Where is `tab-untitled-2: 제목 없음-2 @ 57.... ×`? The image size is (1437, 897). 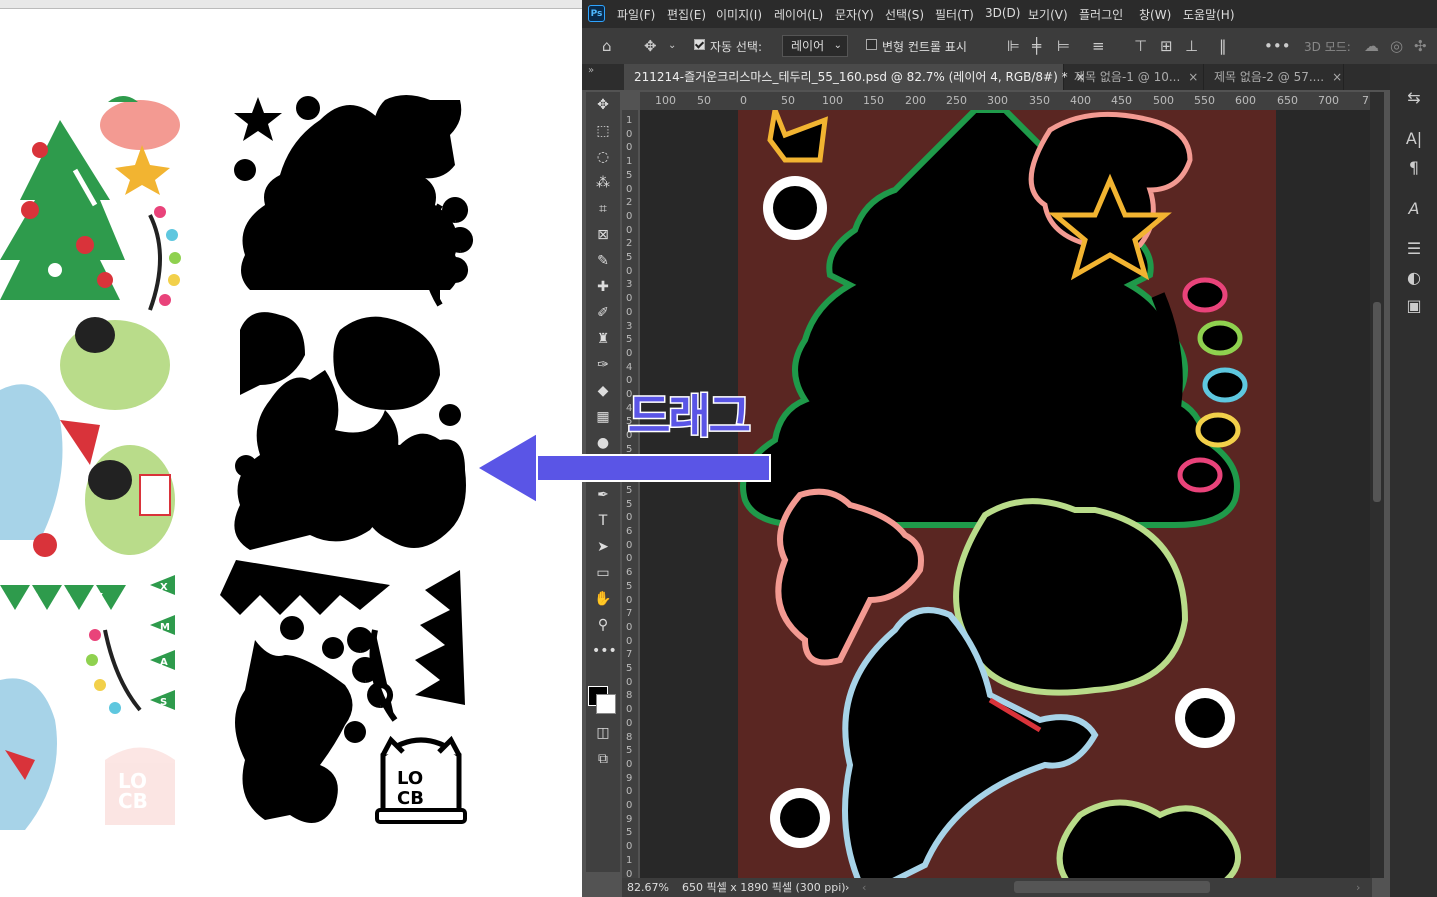
tab-untitled-2: 제목 없음-2 @ 57.... × is located at coordinates (1274, 77).